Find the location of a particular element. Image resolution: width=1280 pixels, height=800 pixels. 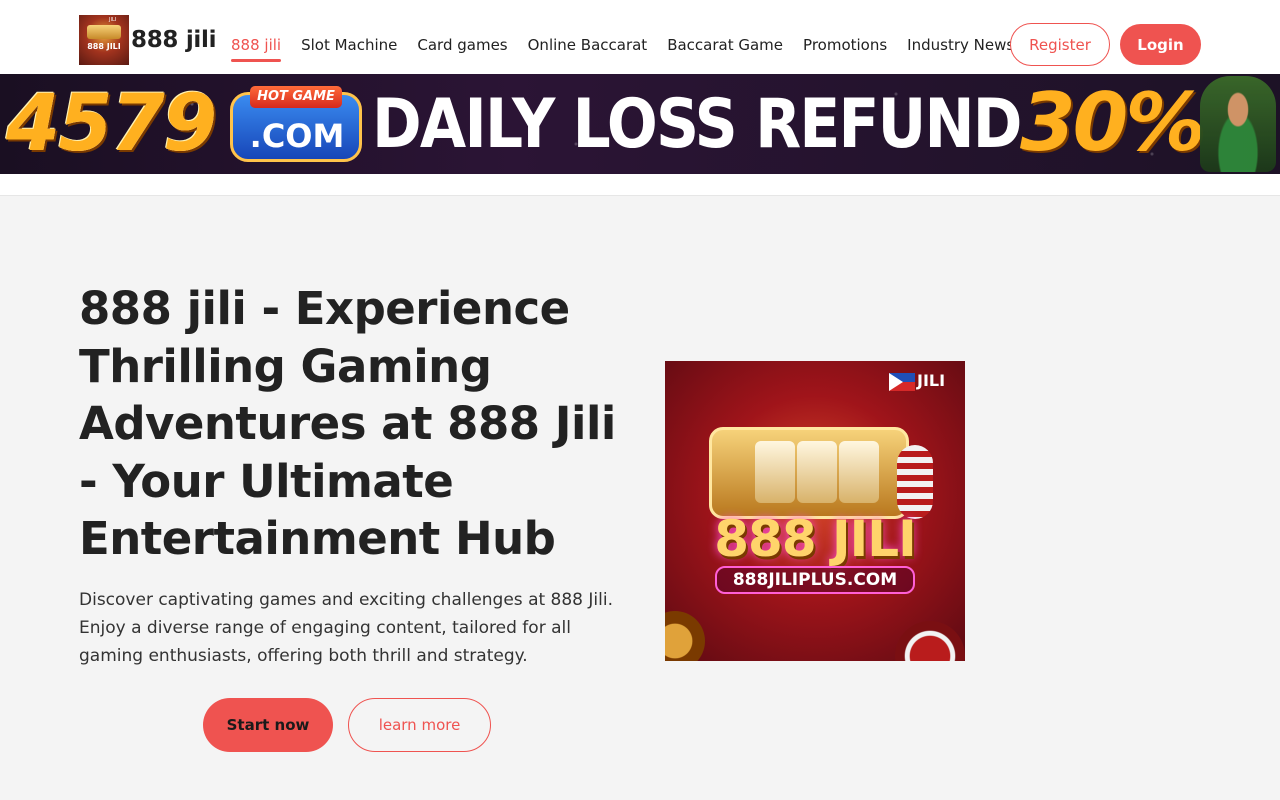

banner-headline: DAILY LOSS REFUND is located at coordinates (697, 124).